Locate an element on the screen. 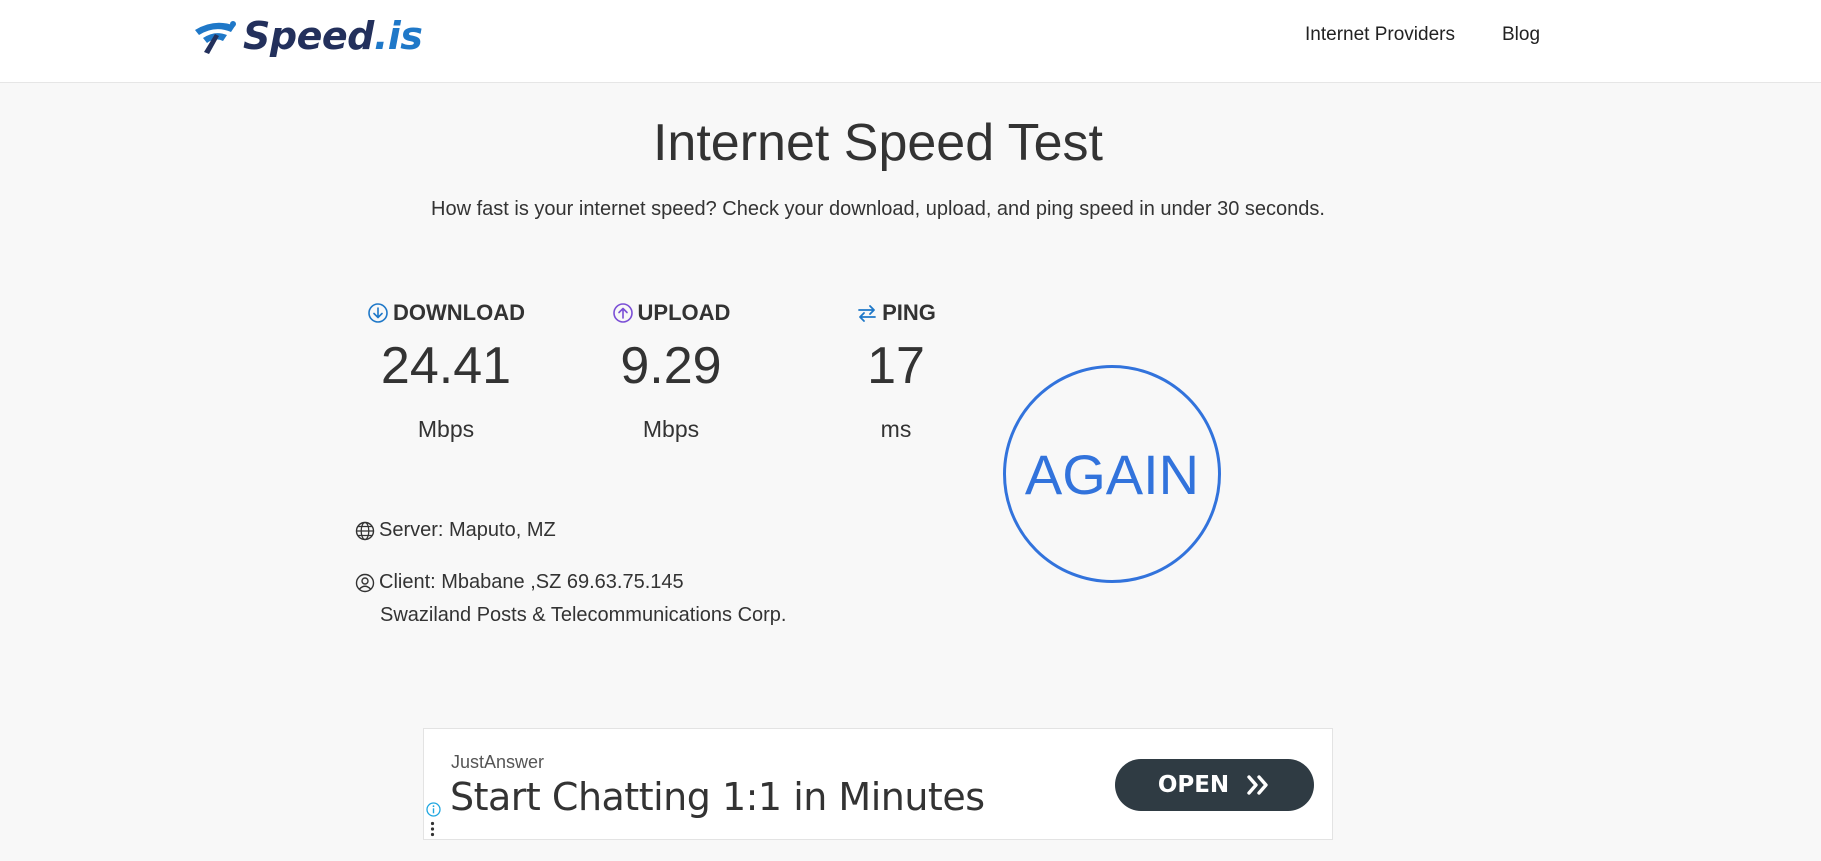 This screenshot has width=1821, height=861. upload-icon is located at coordinates (622, 313).